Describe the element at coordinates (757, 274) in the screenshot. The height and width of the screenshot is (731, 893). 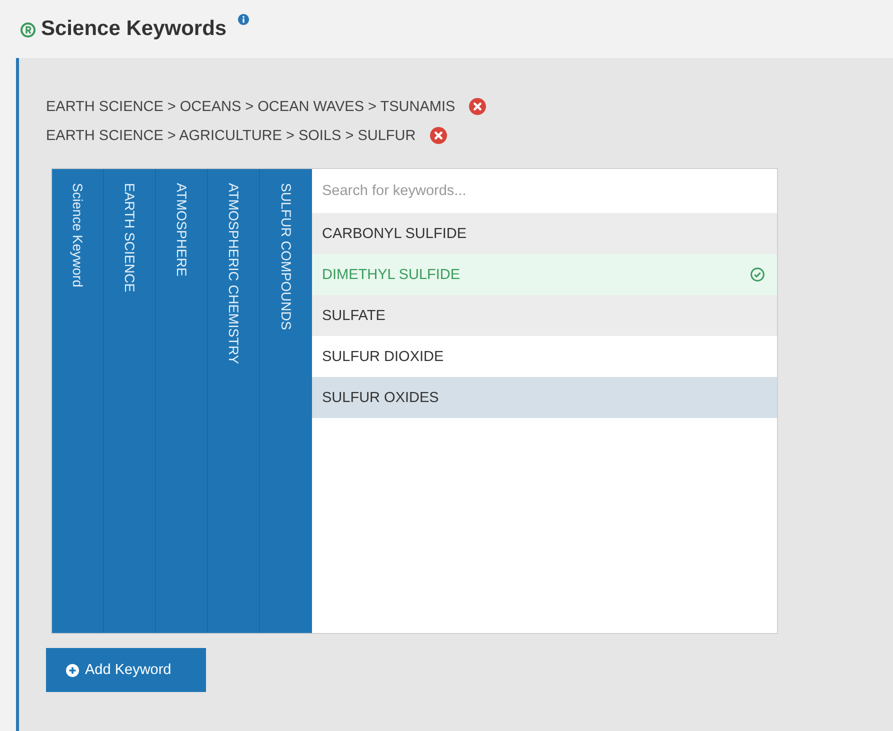
I see `check-icon` at that location.